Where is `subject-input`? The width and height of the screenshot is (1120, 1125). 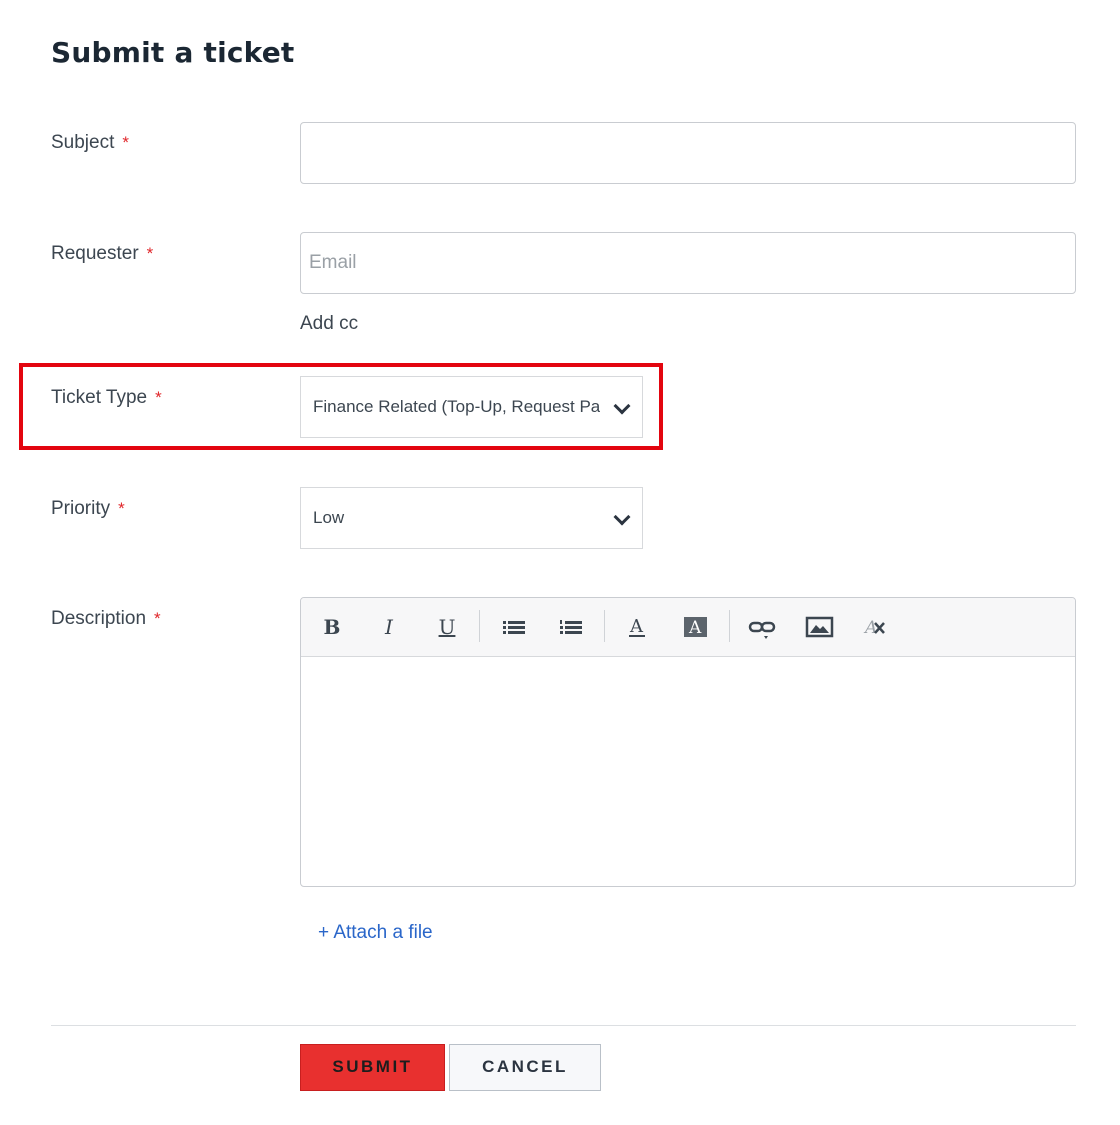
subject-input is located at coordinates (688, 153).